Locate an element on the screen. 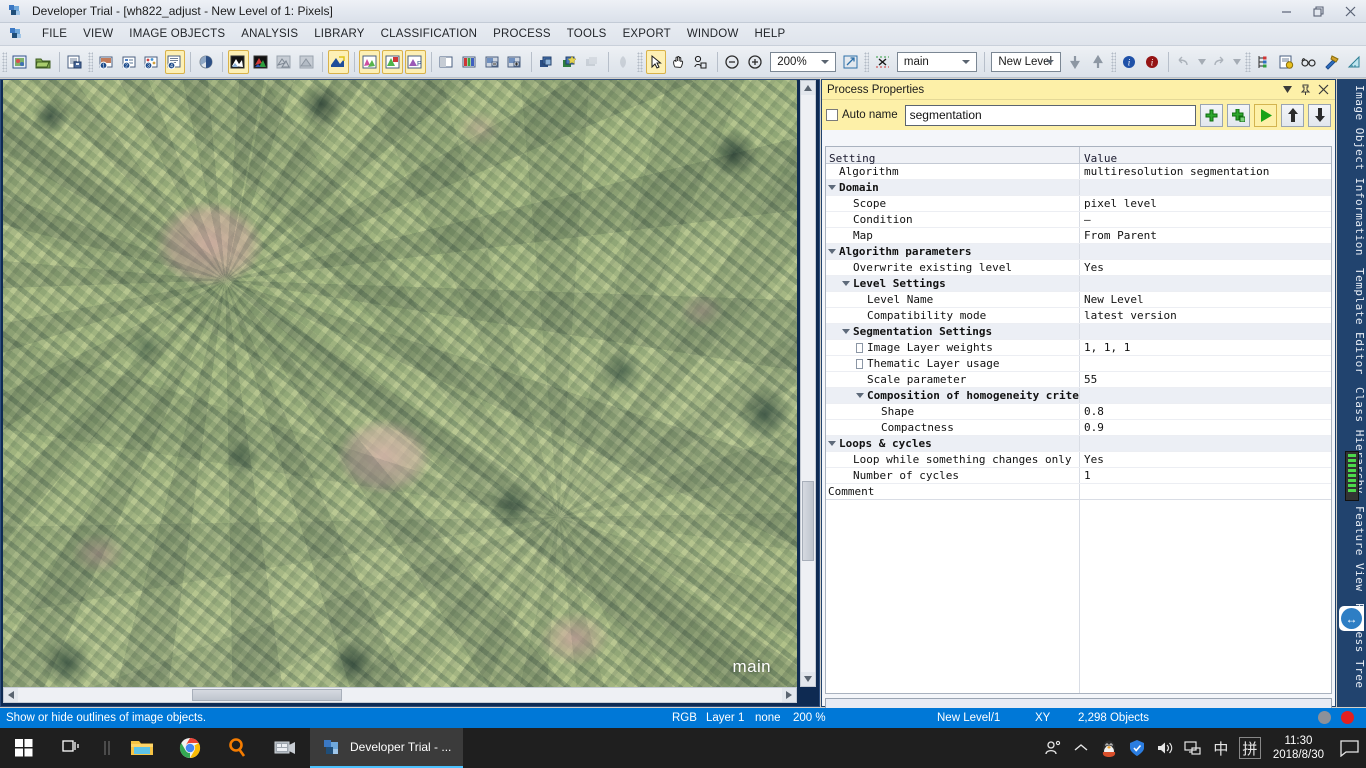 The image size is (1366, 768). select-objects-icon is located at coordinates (701, 62).